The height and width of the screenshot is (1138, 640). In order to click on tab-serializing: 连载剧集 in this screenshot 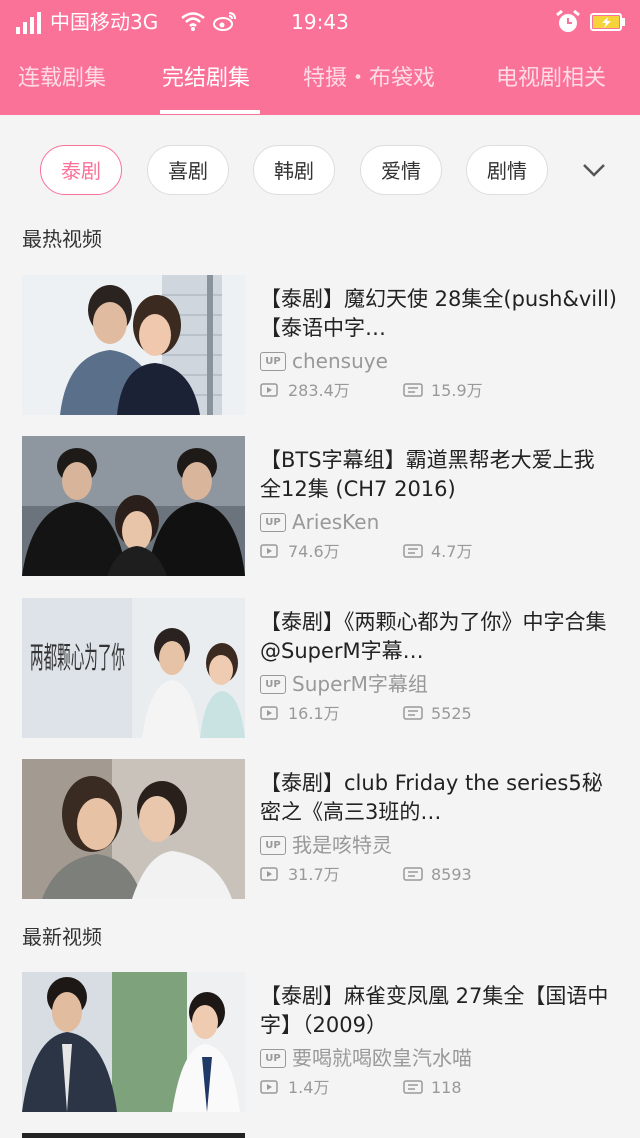, I will do `click(62, 79)`.